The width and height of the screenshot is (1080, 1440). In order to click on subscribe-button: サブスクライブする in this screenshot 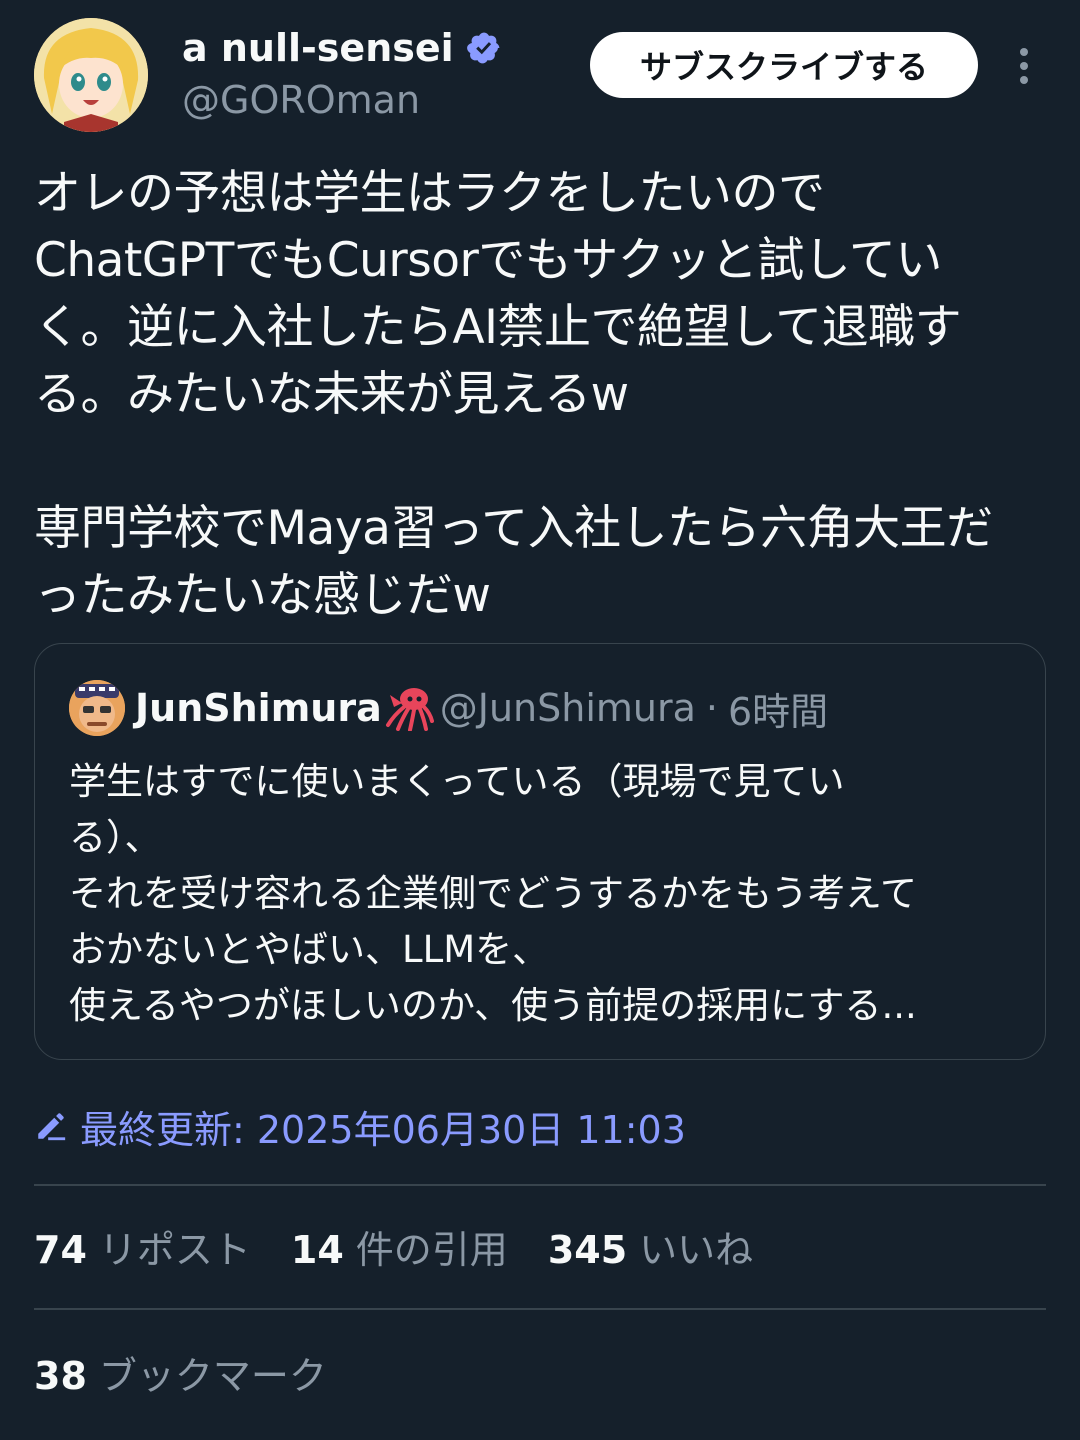, I will do `click(784, 65)`.